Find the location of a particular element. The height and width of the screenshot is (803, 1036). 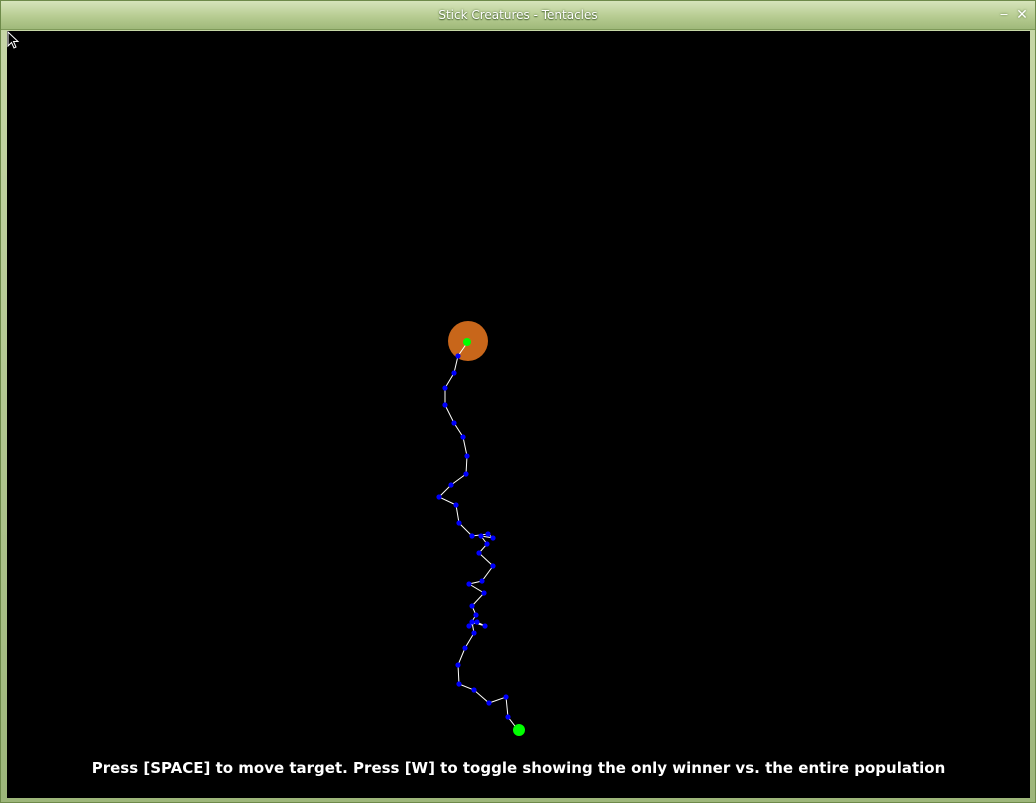

close-button: ✕ is located at coordinates (1022, 15).